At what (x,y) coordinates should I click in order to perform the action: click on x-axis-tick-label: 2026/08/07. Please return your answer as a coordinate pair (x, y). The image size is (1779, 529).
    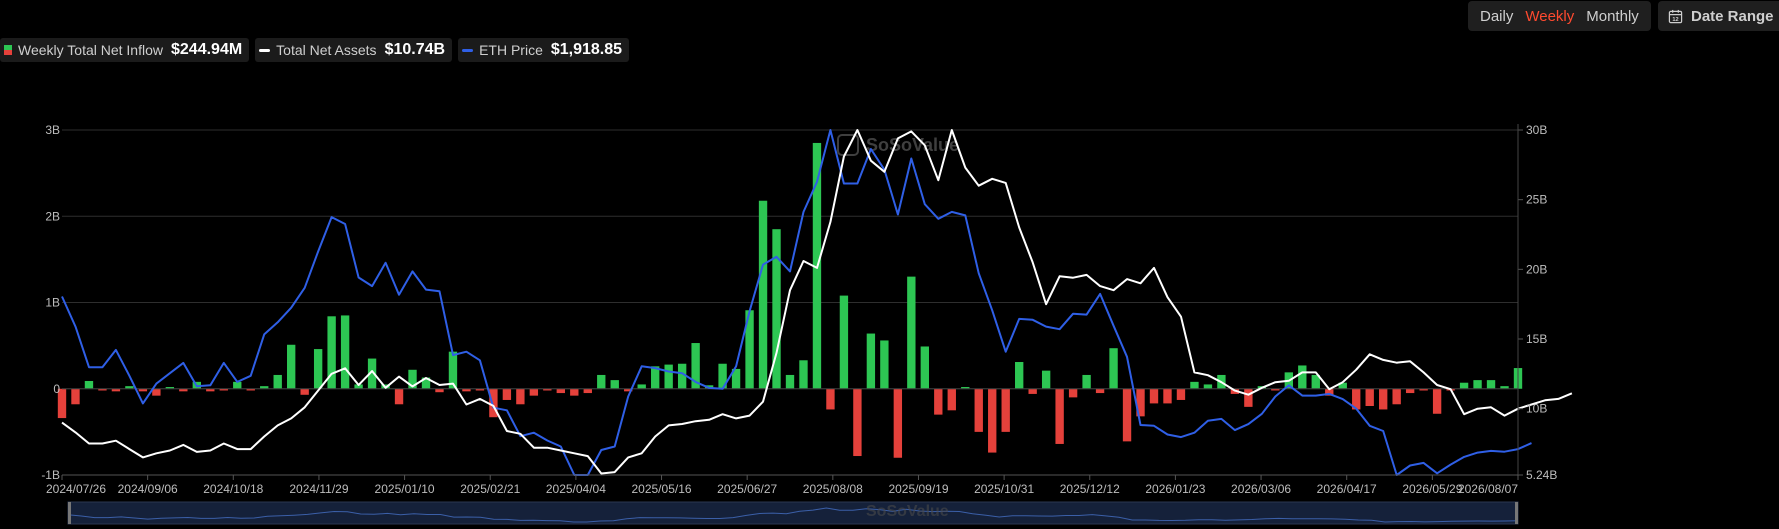
    Looking at the image, I should click on (1488, 489).